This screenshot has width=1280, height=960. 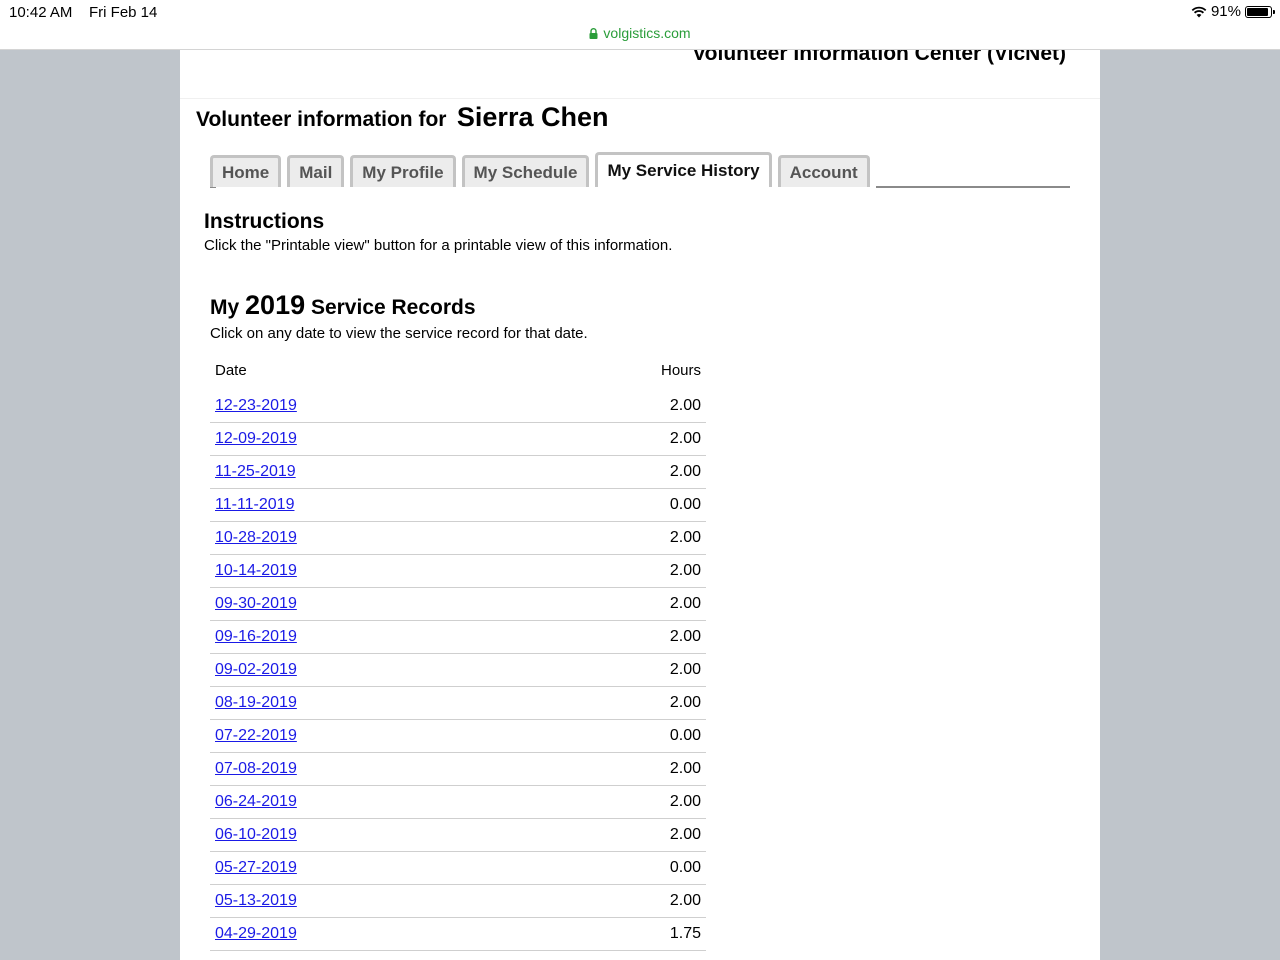 I want to click on table-row: 11-11-2019 0.00, so click(x=458, y=505).